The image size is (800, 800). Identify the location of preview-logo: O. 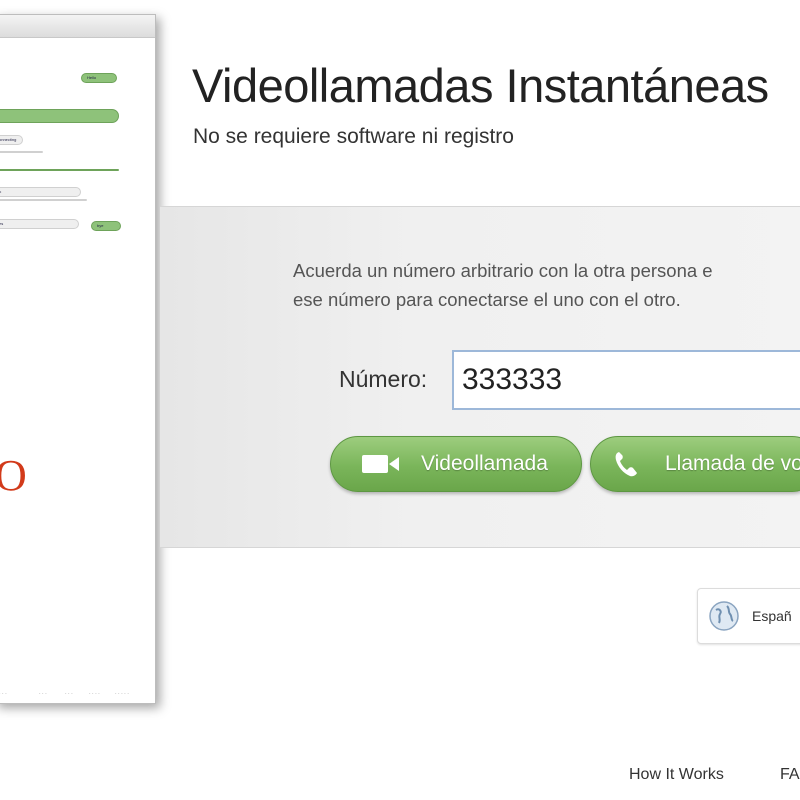
(13, 476).